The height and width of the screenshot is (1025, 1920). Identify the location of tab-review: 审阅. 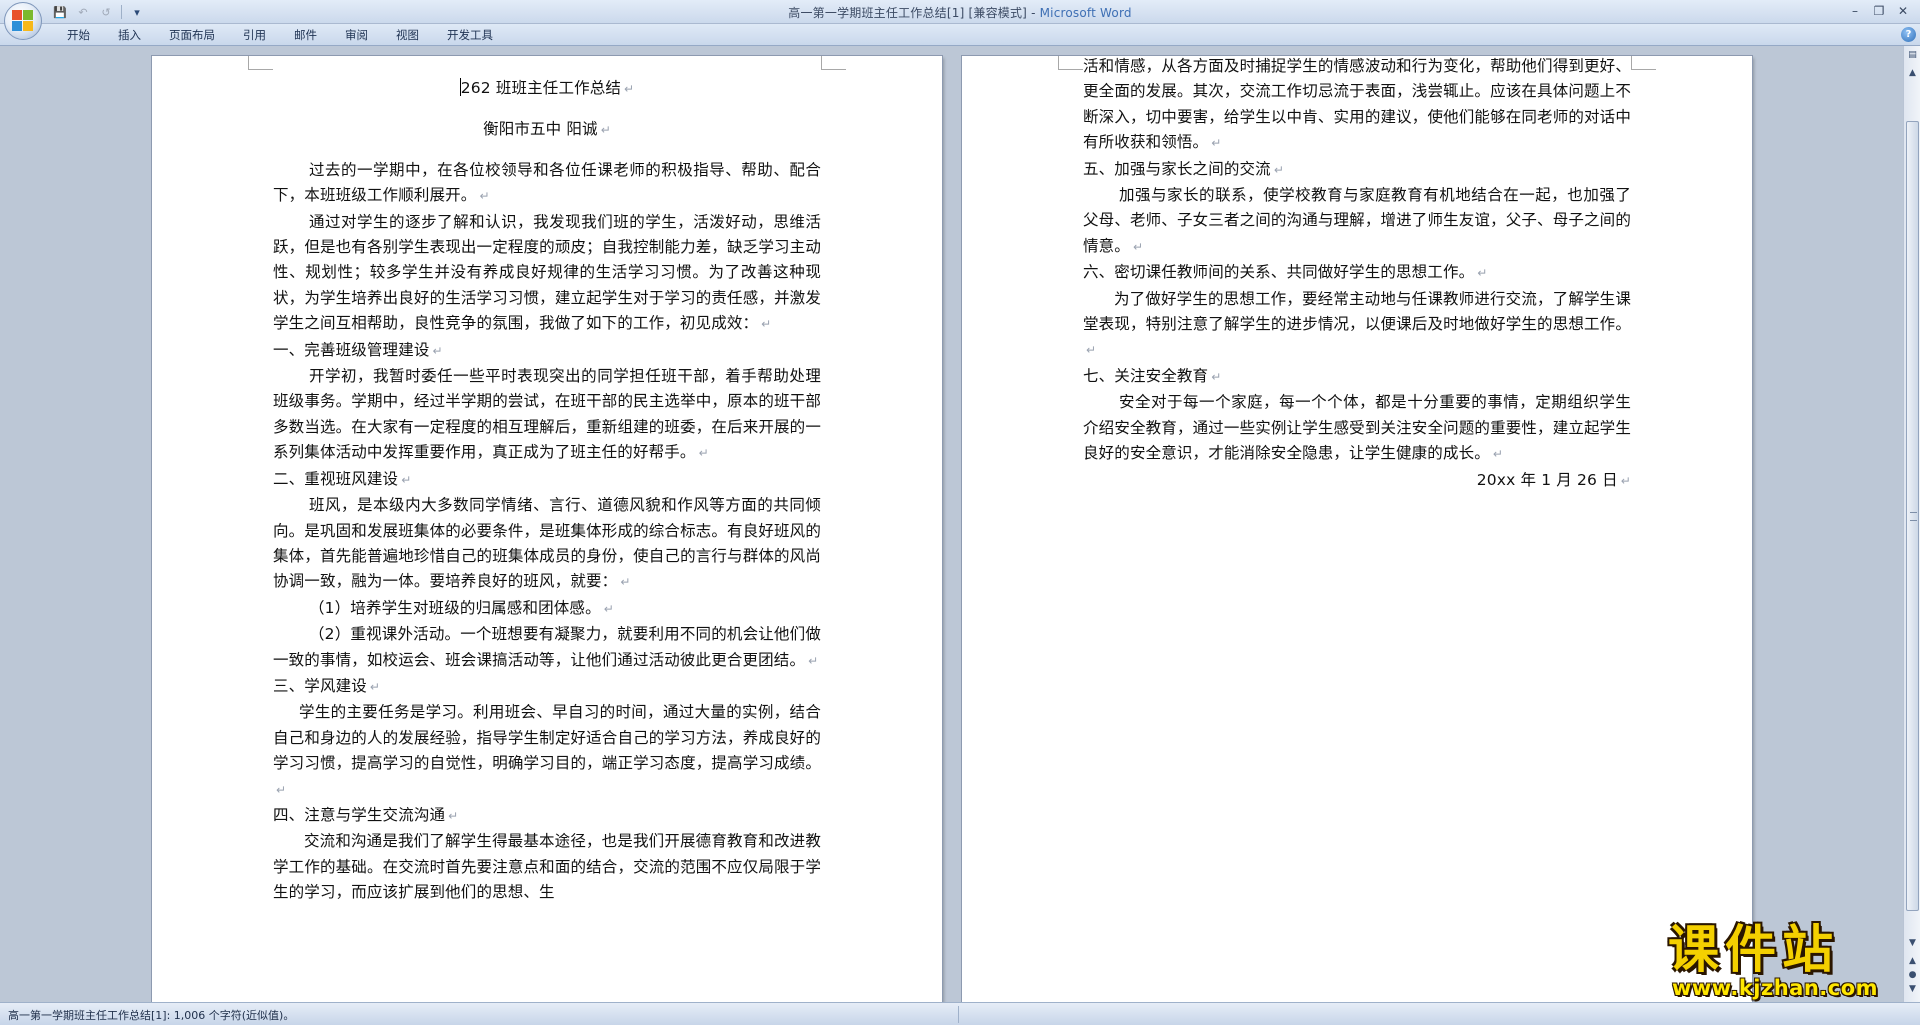
(358, 35).